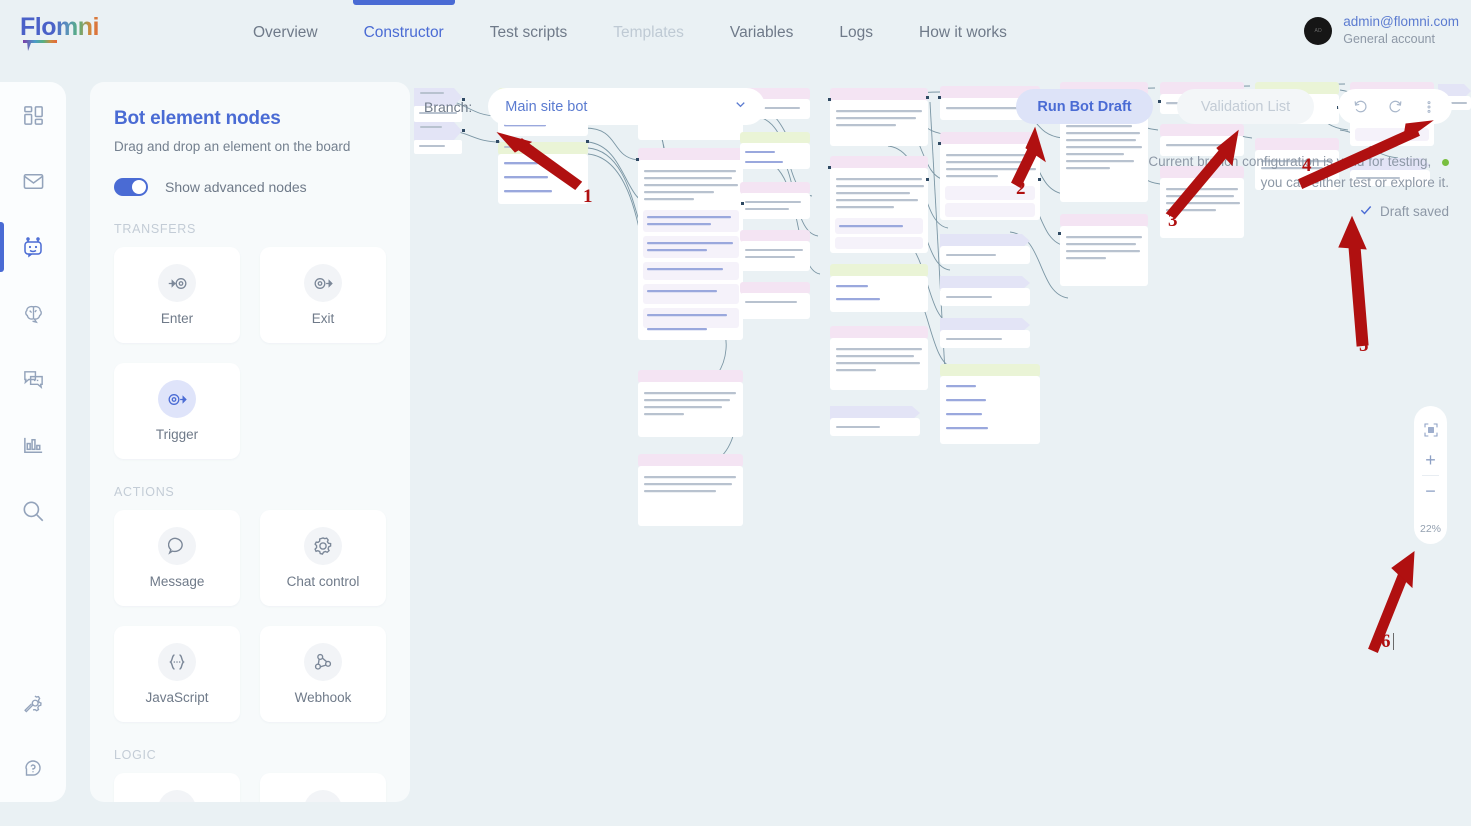 This screenshot has height=826, width=1471. What do you see at coordinates (1245, 106) in the screenshot?
I see `validation-list-button: Validation List` at bounding box center [1245, 106].